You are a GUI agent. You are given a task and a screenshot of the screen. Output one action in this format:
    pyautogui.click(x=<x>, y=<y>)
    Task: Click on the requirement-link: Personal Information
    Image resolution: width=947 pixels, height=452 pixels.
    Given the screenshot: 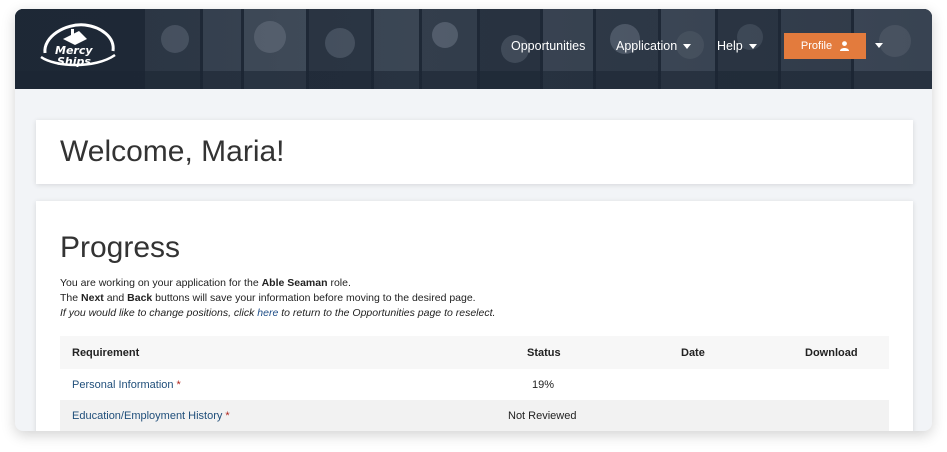 What is the action you would take?
    pyautogui.click(x=123, y=385)
    